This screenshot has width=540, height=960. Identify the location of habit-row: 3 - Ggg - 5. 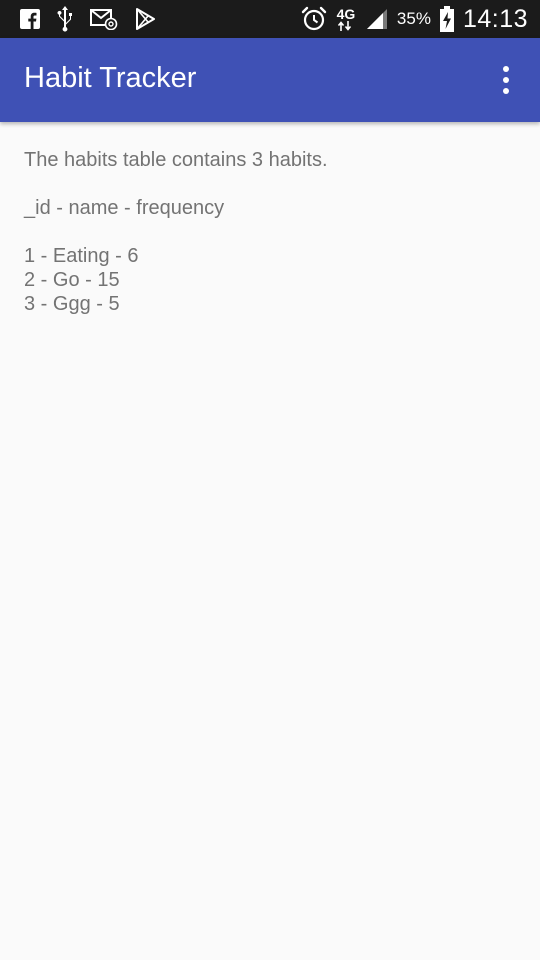
(72, 304).